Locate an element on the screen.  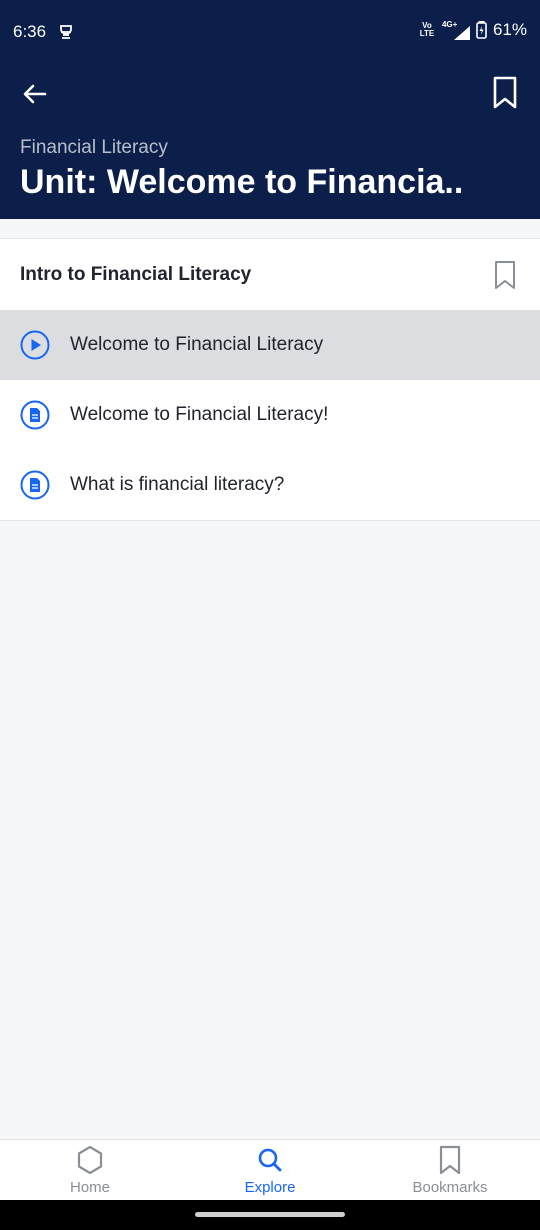
volte-indicator: Vo LTE is located at coordinates (427, 29).